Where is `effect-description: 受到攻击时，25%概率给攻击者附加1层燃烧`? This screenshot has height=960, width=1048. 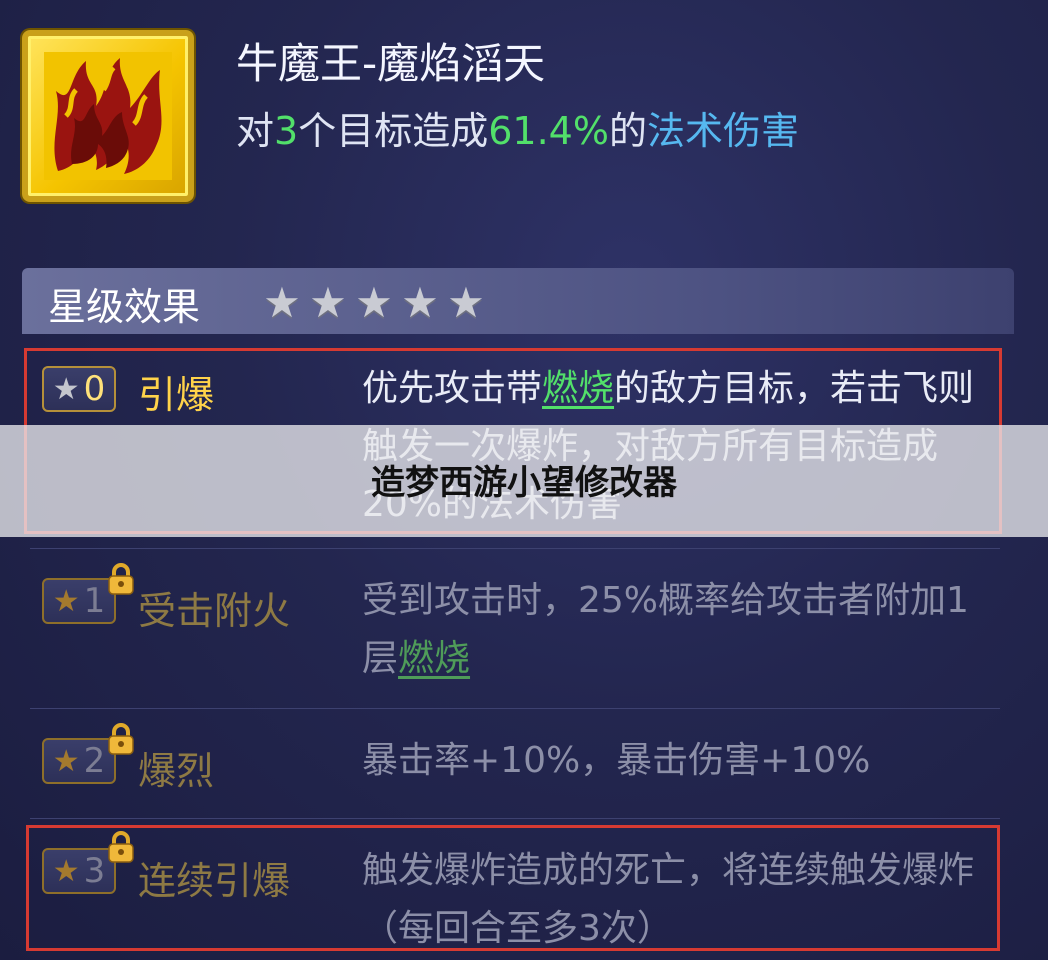 effect-description: 受到攻击时，25%概率给攻击者附加1层燃烧 is located at coordinates (672, 630).